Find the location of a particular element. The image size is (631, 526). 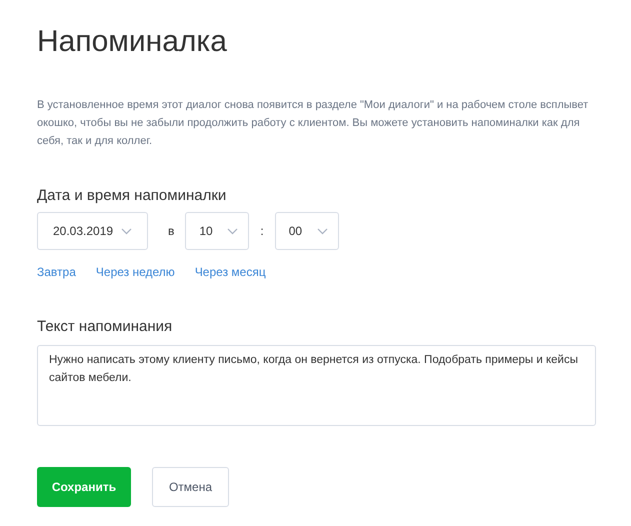

cancel-button: Отмена is located at coordinates (190, 487).